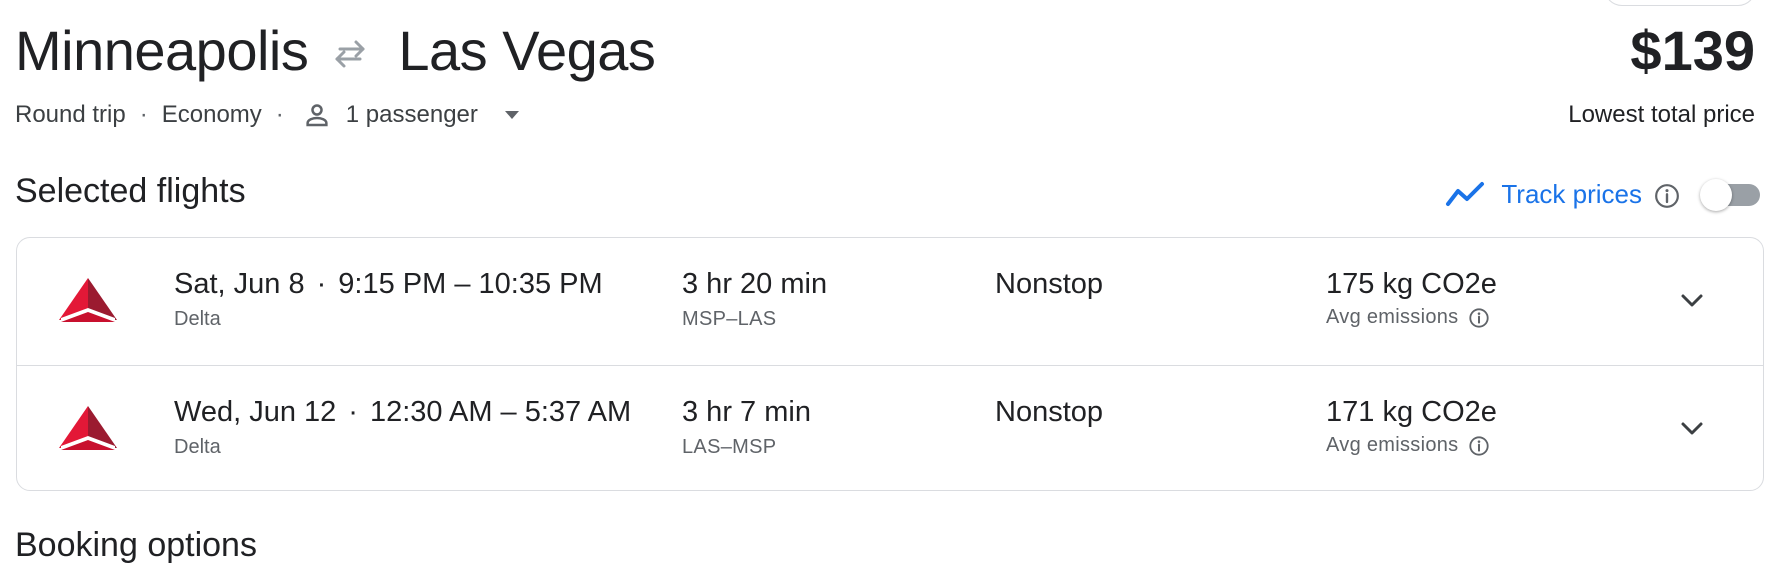  Describe the element at coordinates (268, 115) in the screenshot. I see `trip-summary: Round trip · Economy · 1 passenger` at that location.